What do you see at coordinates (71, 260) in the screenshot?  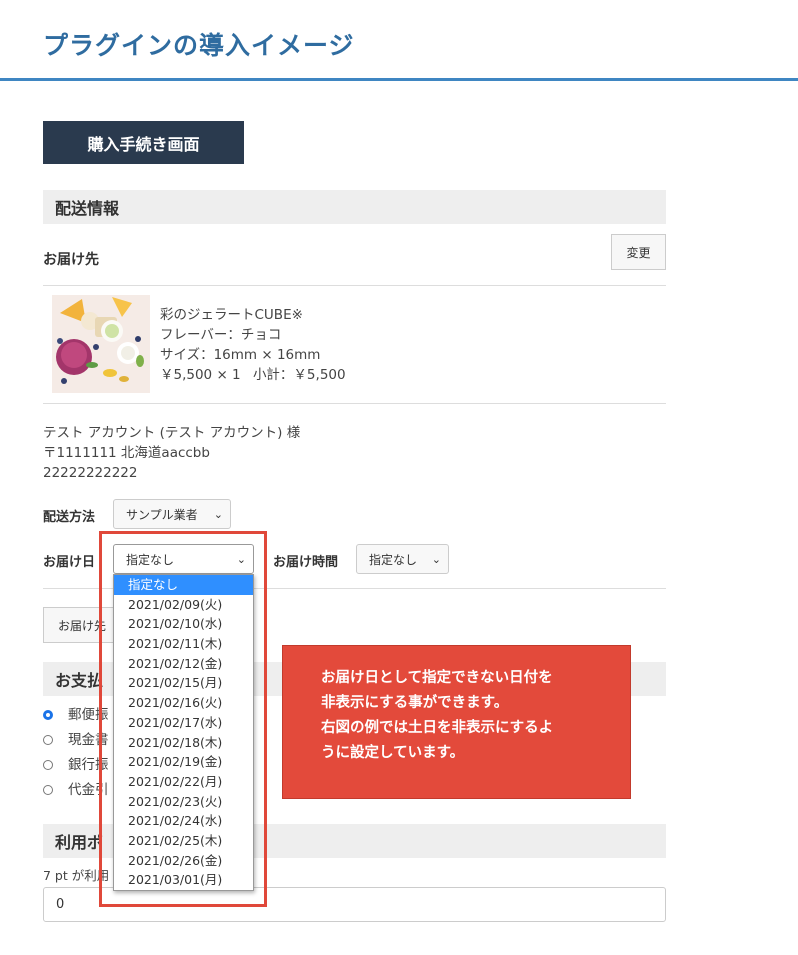 I see `destination-label: お届け先` at bounding box center [71, 260].